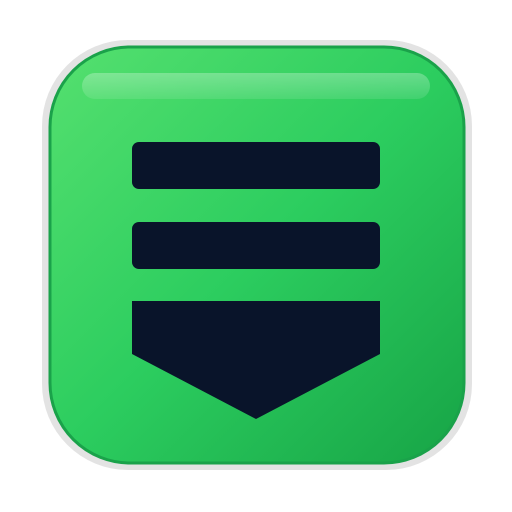  I want to click on icon-gloss-highlight, so click(256, 86).